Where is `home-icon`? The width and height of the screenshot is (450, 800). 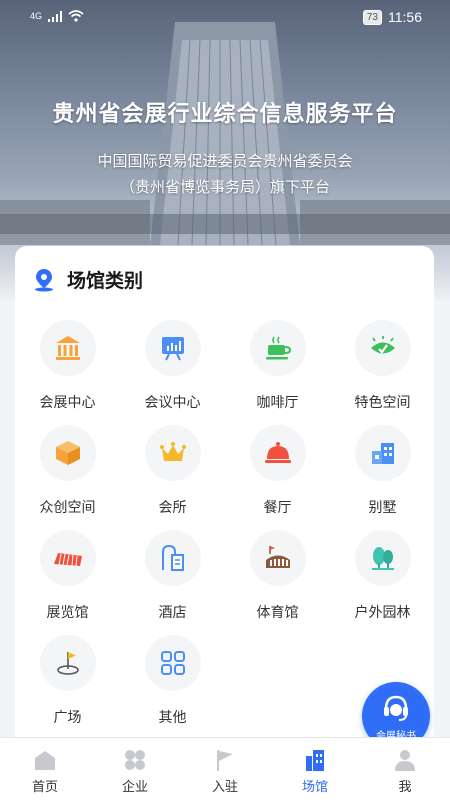 home-icon is located at coordinates (45, 760).